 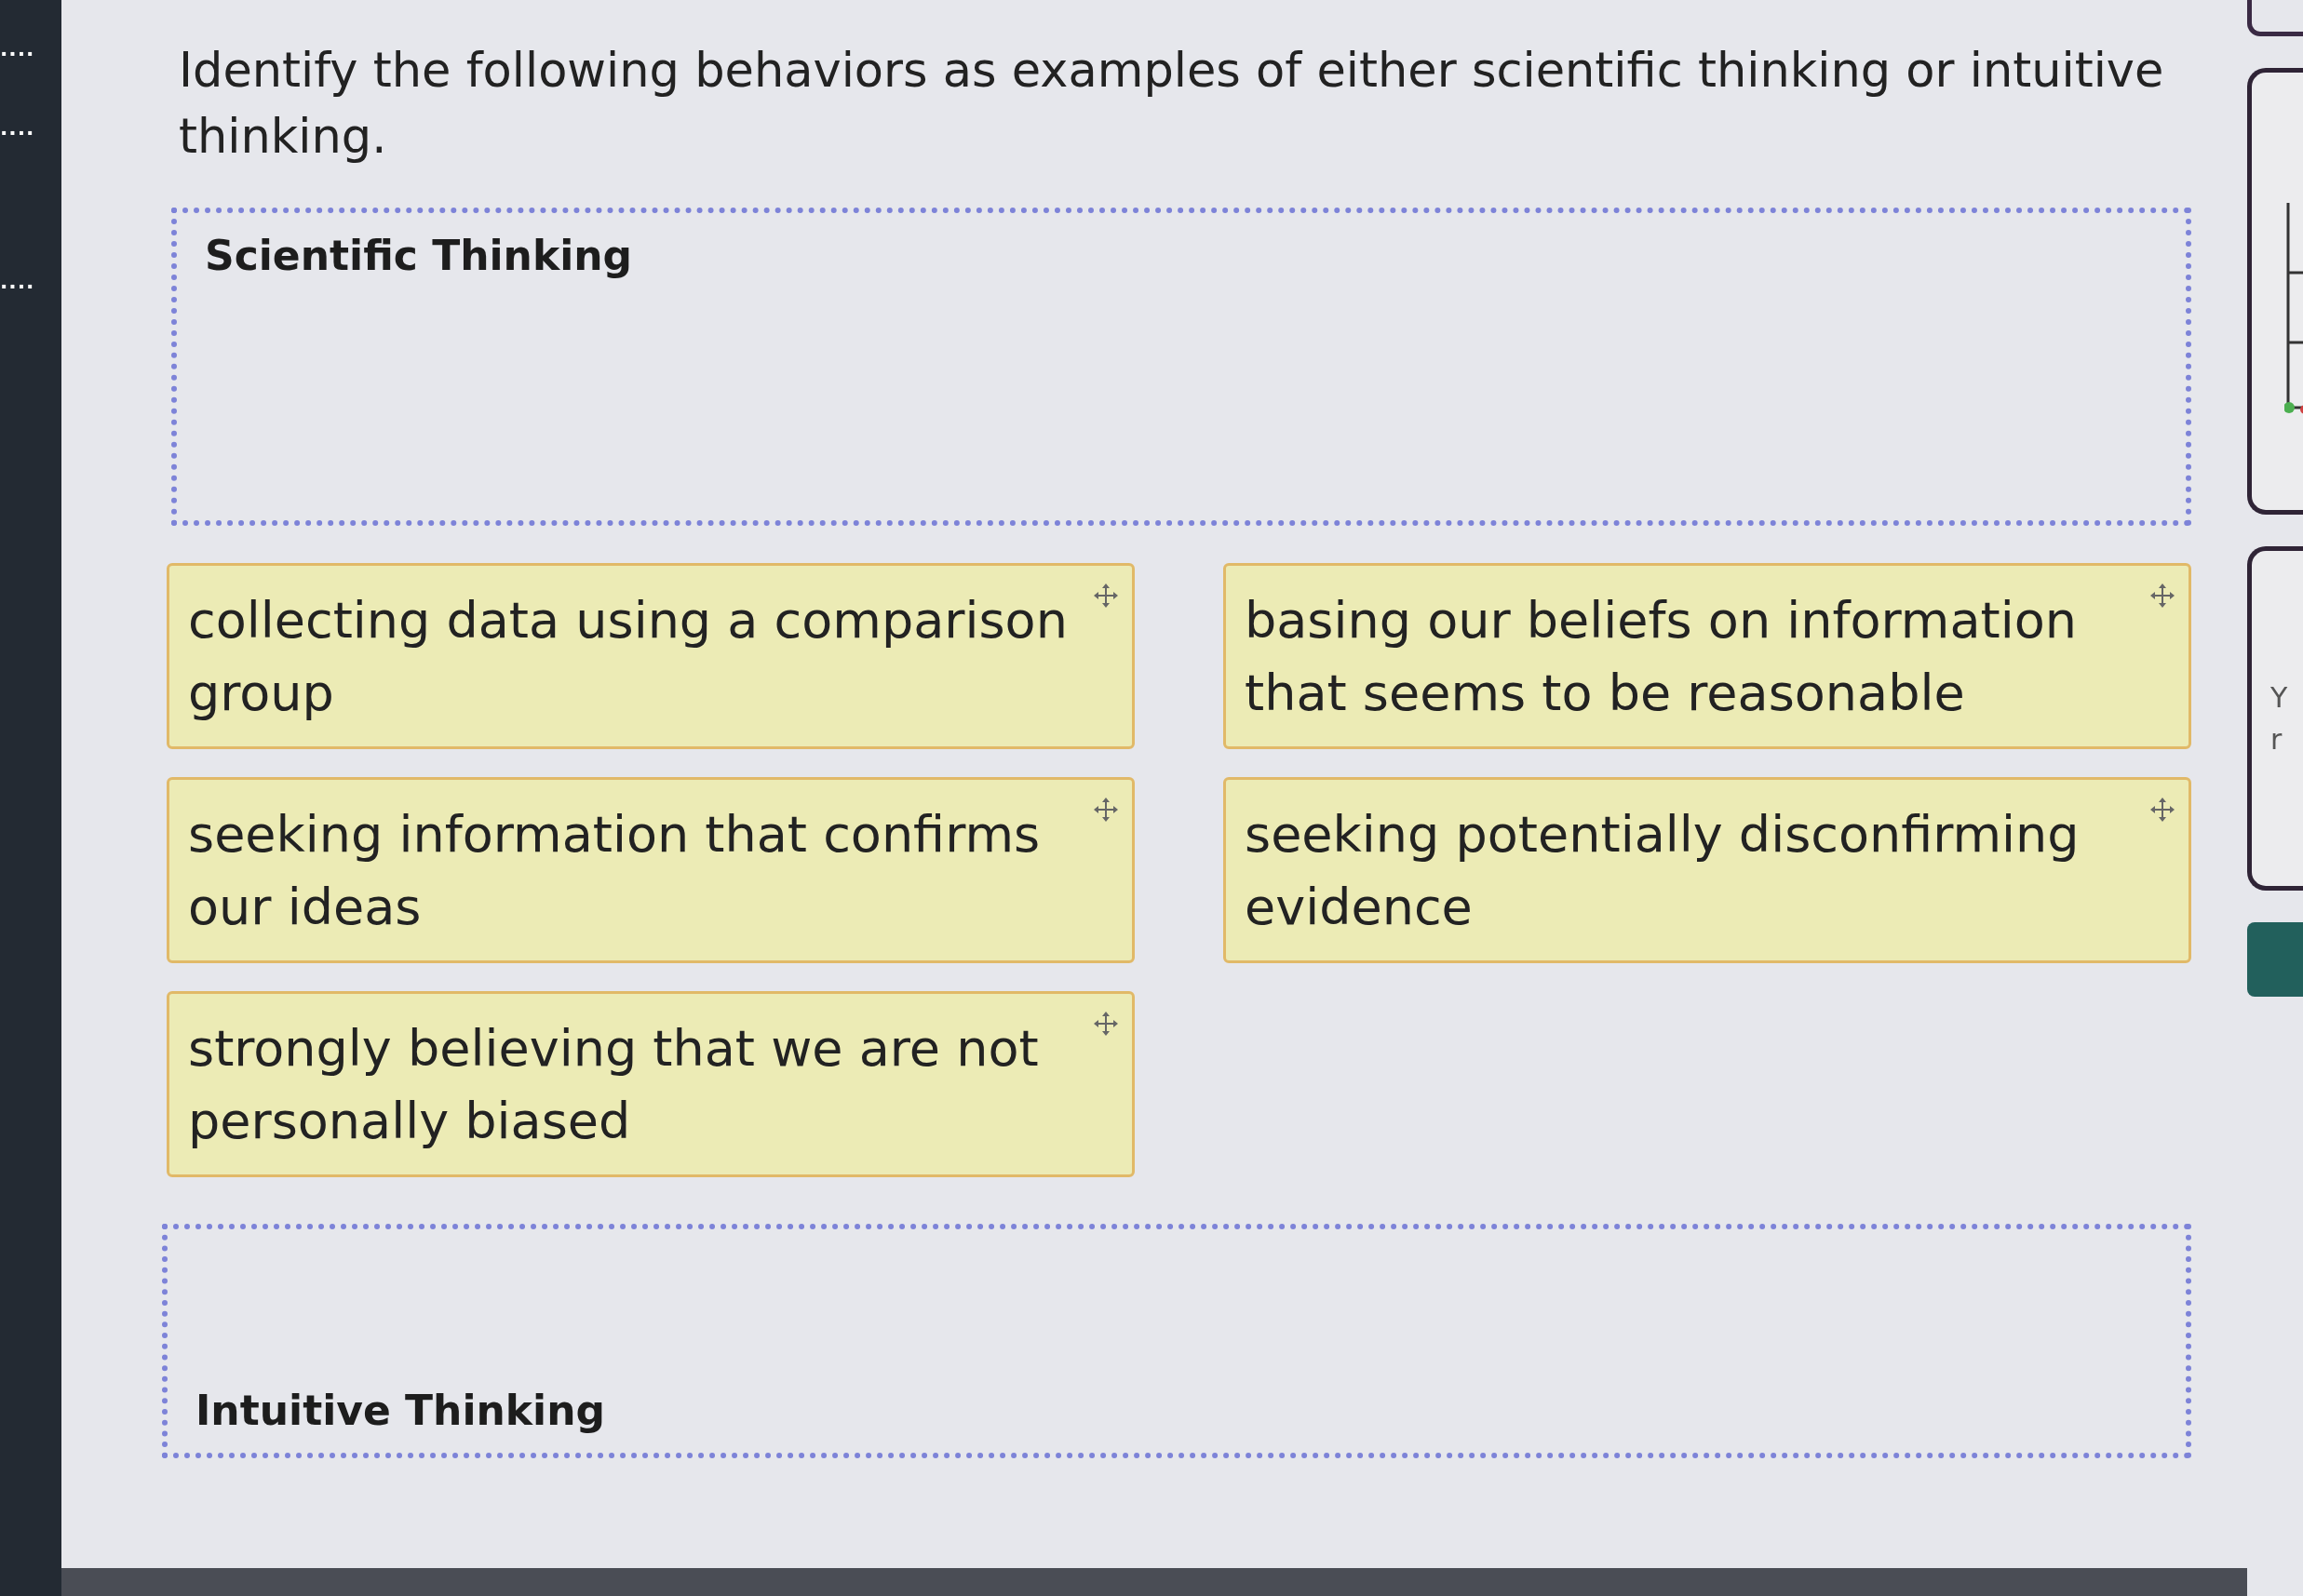 I want to click on question-text: Identify the following behaviors as examples of either scientific thinking or intuitive thinking., so click(x=1172, y=104).